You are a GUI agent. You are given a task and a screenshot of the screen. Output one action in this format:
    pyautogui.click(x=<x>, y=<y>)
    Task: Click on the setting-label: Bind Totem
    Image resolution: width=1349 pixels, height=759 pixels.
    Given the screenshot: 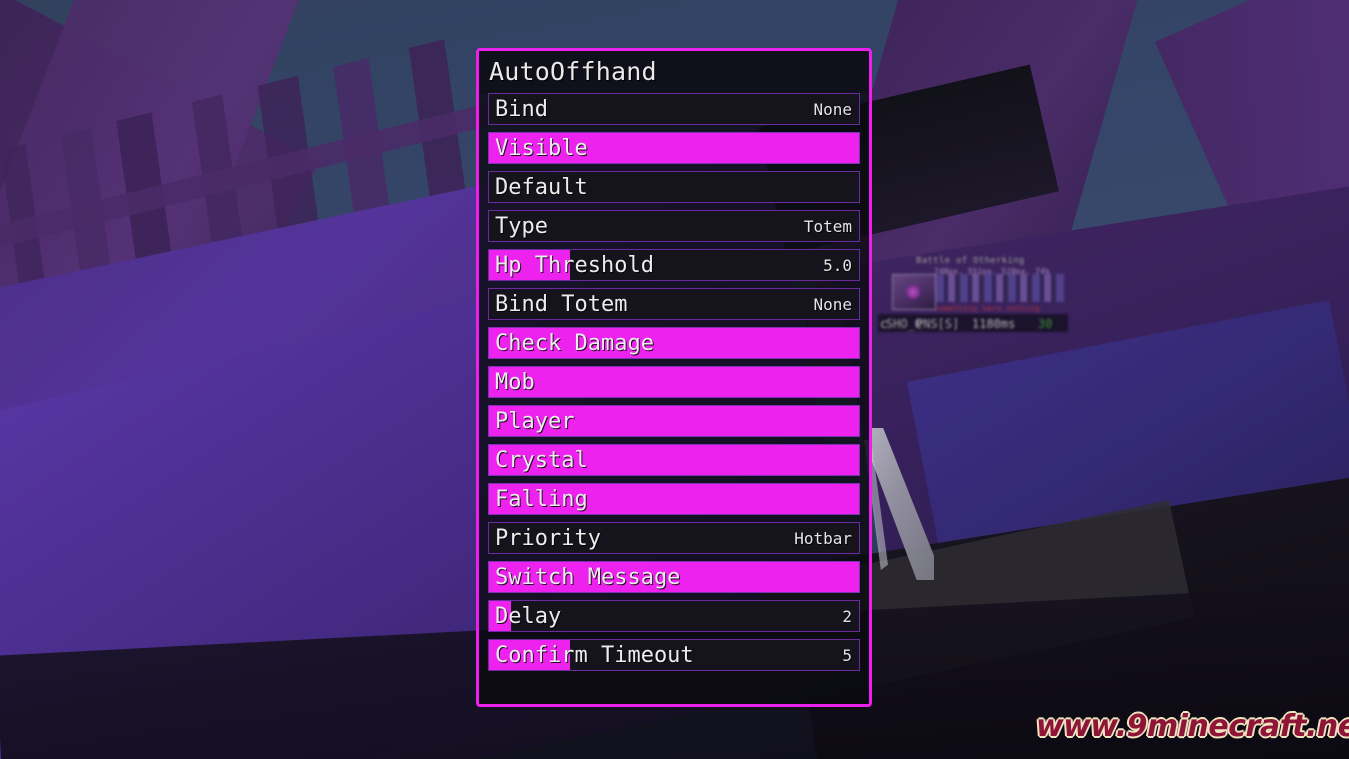 What is the action you would take?
    pyautogui.click(x=561, y=304)
    